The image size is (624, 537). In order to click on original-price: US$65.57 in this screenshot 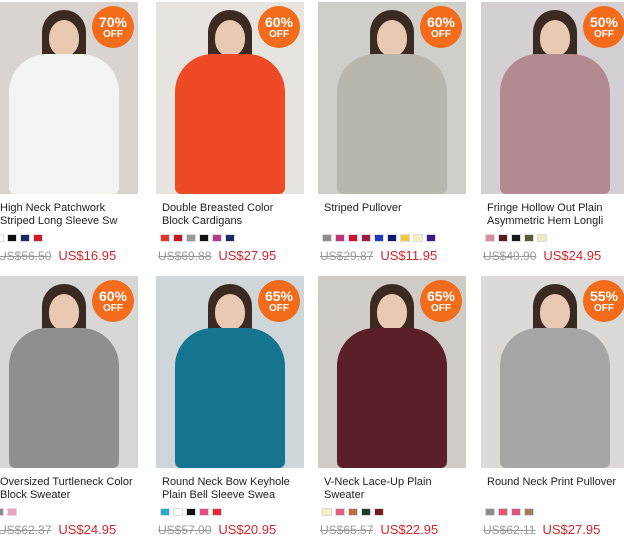, I will do `click(347, 530)`.